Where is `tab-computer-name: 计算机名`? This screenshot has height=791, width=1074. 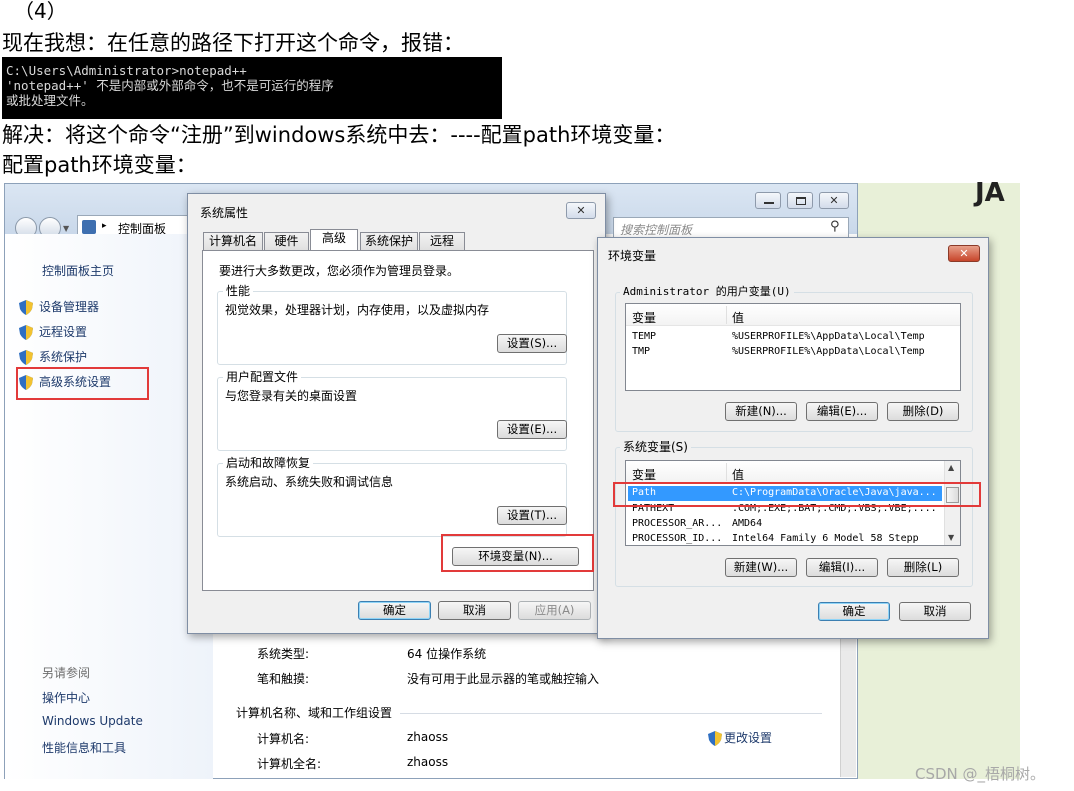
tab-computer-name: 计算机名 is located at coordinates (233, 241).